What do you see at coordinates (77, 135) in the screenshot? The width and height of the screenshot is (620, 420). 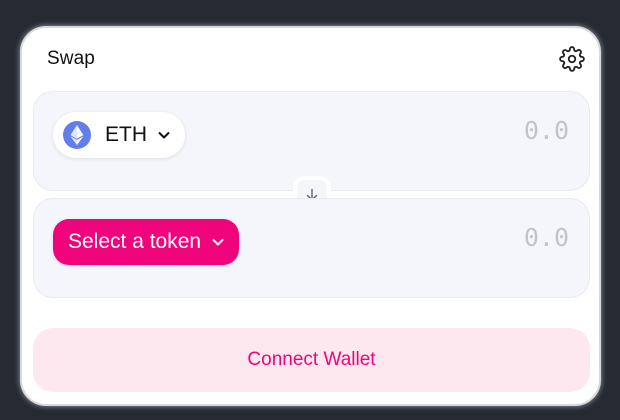 I see `ethereum-icon` at bounding box center [77, 135].